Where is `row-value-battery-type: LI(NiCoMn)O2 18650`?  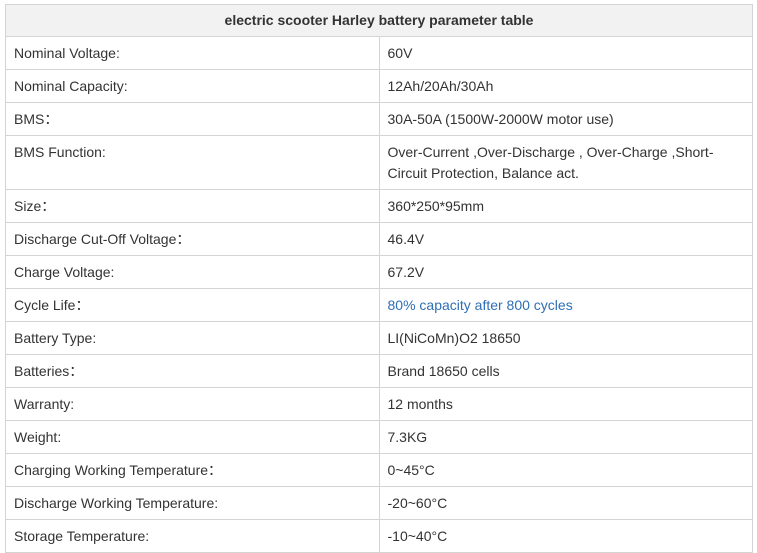
row-value-battery-type: LI(NiCoMn)O2 18650 is located at coordinates (565, 338).